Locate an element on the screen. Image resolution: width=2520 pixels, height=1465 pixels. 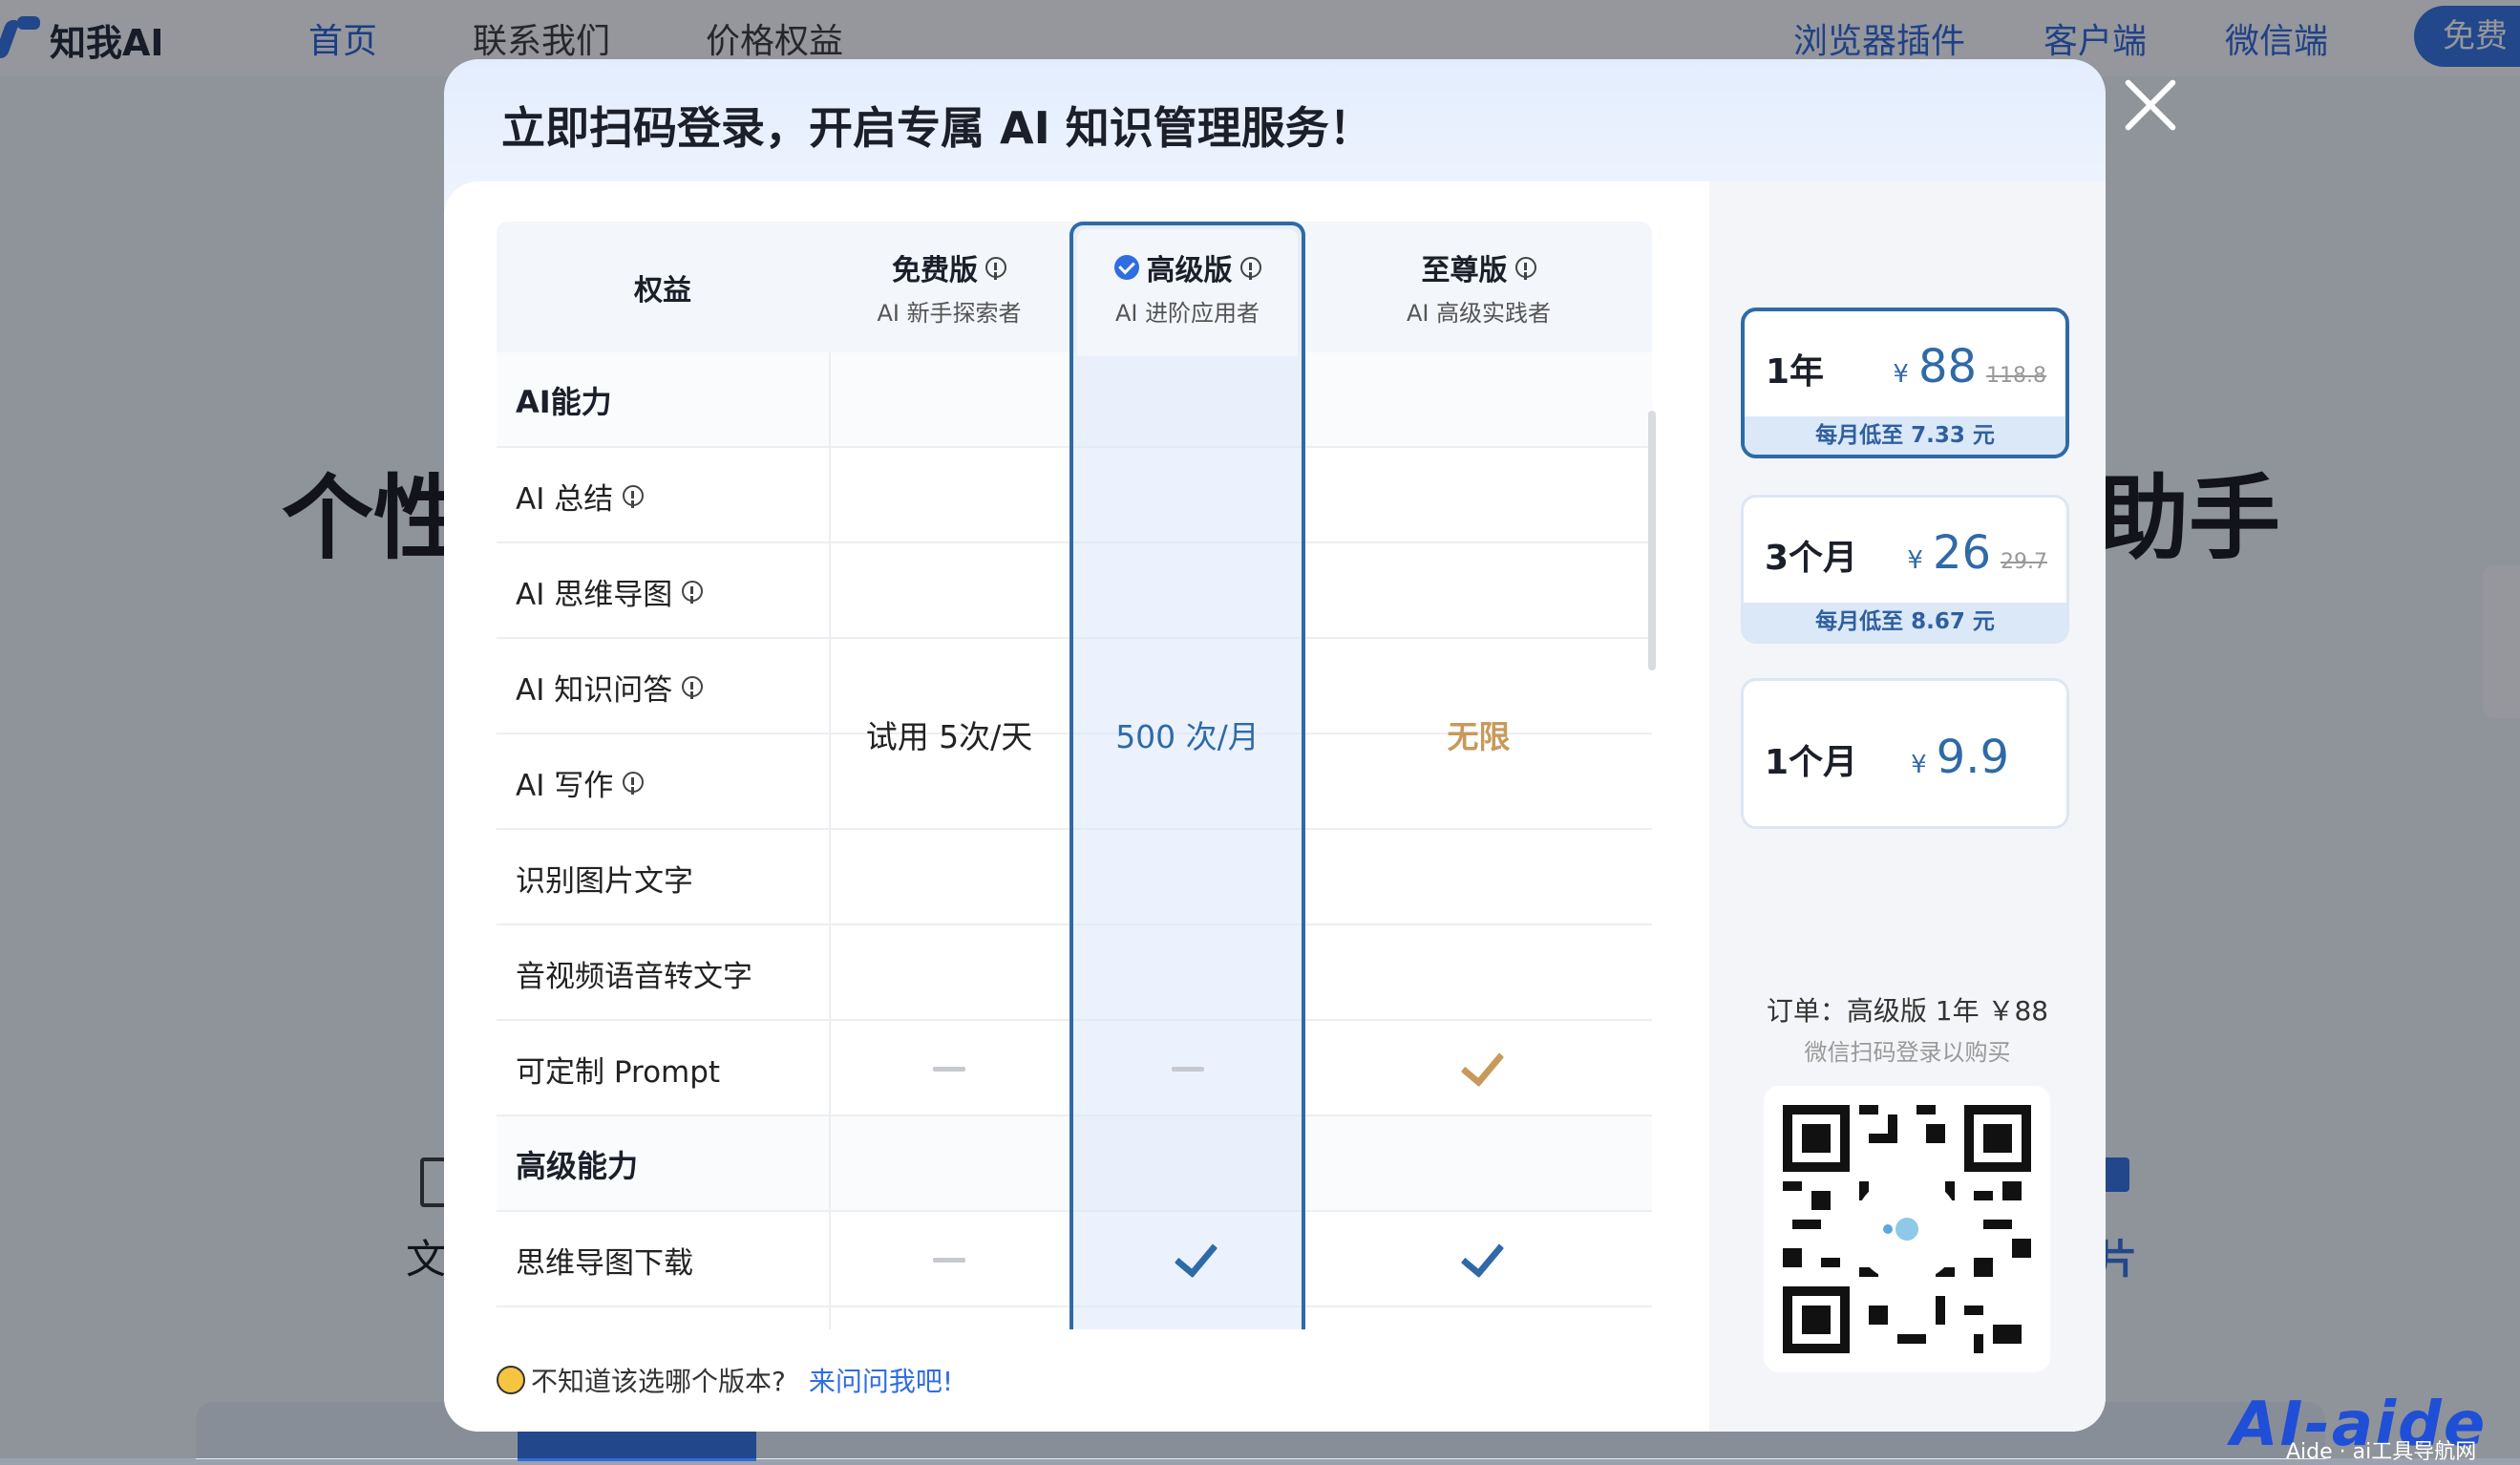
section-label-advanced: 高级能力 is located at coordinates (577, 1166).